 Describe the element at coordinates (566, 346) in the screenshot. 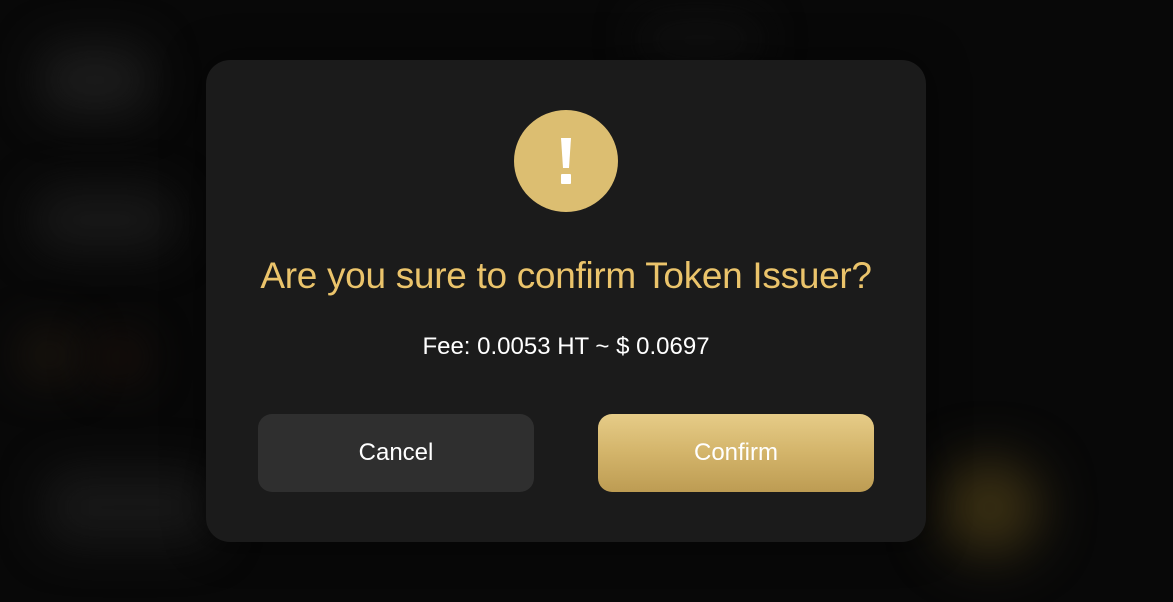

I see `fee-text: Fee: 0.0053 HT ~ $ 0.0697` at that location.